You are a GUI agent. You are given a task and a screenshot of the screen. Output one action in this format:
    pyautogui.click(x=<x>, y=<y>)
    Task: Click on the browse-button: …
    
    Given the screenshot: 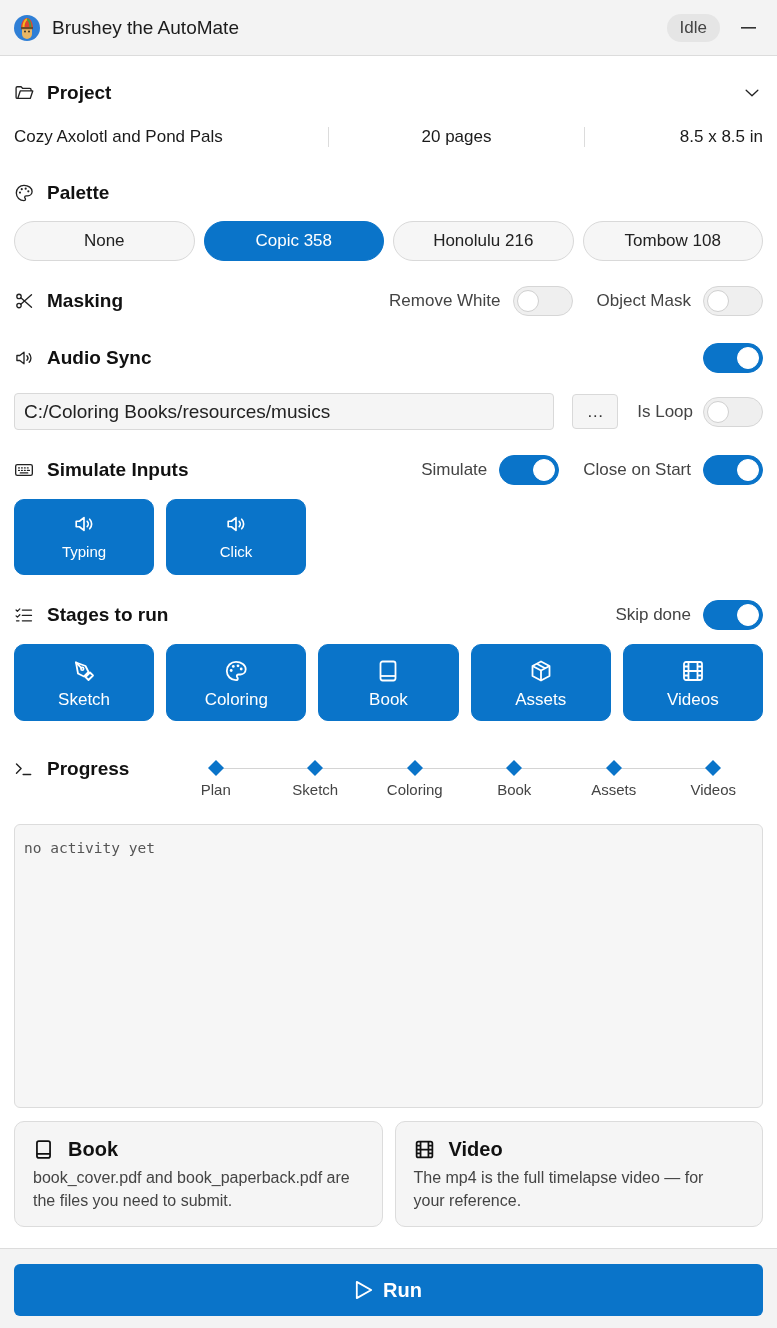 What is the action you would take?
    pyautogui.click(x=595, y=411)
    